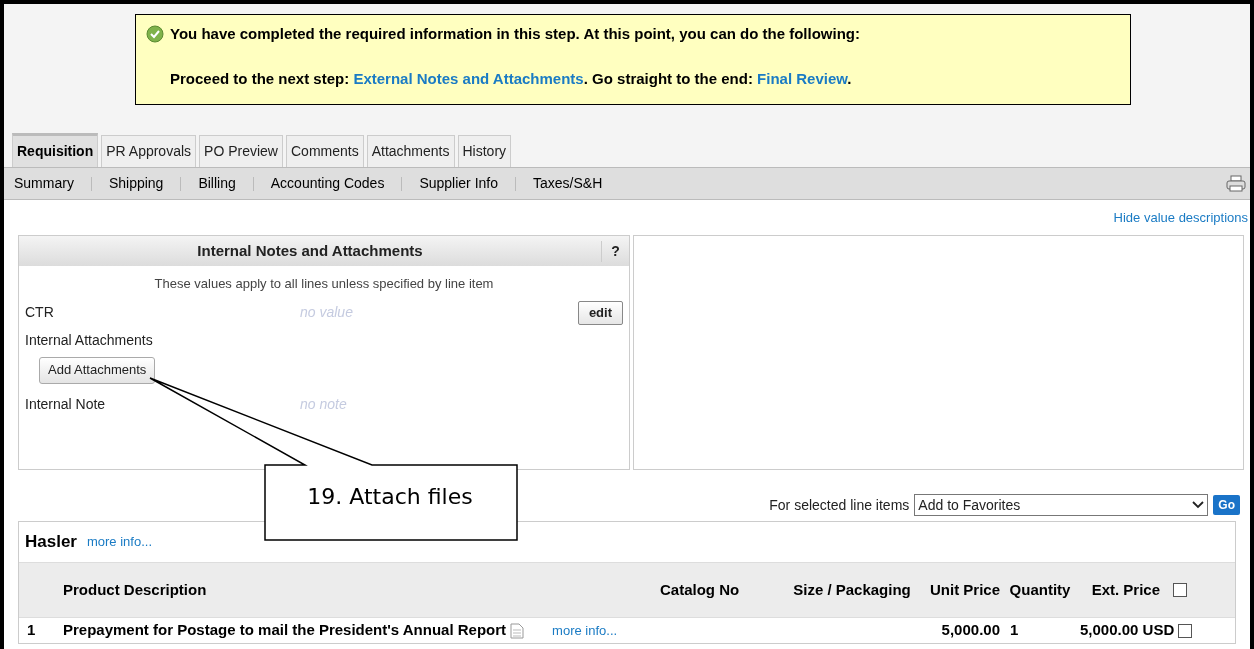  I want to click on field-label: Internal Attachments, so click(89, 340).